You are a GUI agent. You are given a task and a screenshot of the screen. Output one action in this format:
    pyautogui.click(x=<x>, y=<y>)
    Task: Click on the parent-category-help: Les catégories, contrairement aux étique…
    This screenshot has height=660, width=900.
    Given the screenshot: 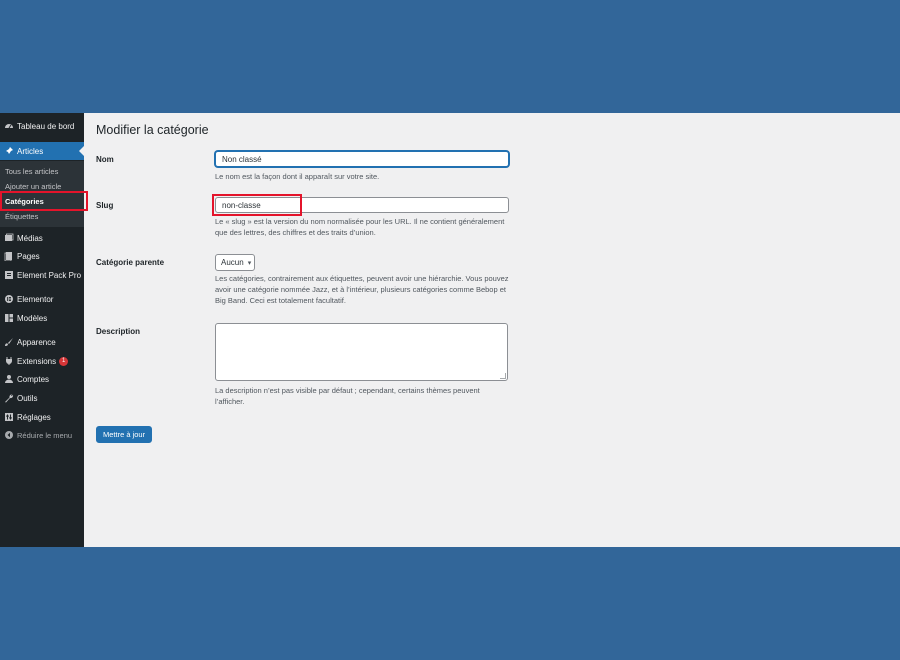 What is the action you would take?
    pyautogui.click(x=362, y=289)
    